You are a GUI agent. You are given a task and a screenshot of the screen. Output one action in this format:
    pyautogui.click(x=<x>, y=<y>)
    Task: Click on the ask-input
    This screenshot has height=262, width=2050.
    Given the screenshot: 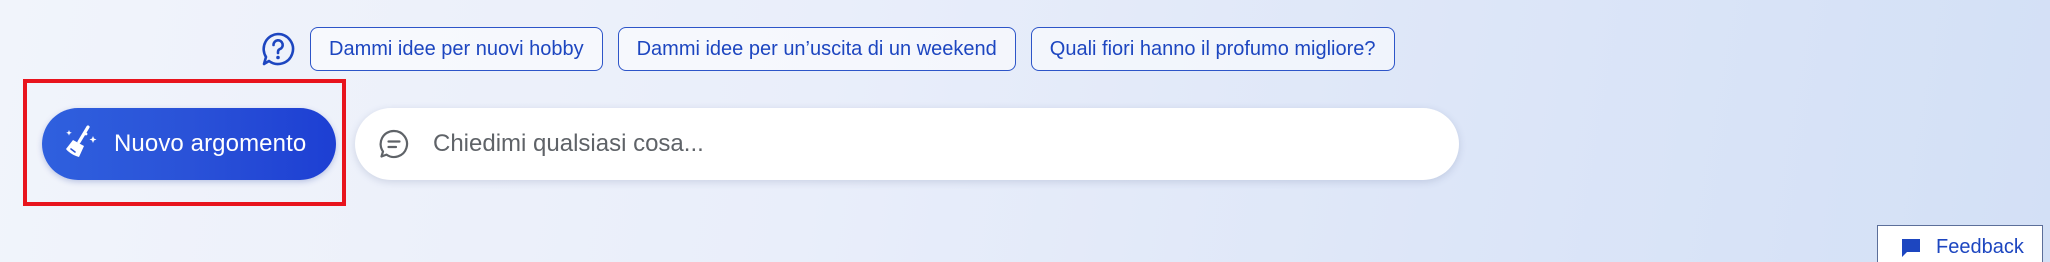 What is the action you would take?
    pyautogui.click(x=933, y=144)
    